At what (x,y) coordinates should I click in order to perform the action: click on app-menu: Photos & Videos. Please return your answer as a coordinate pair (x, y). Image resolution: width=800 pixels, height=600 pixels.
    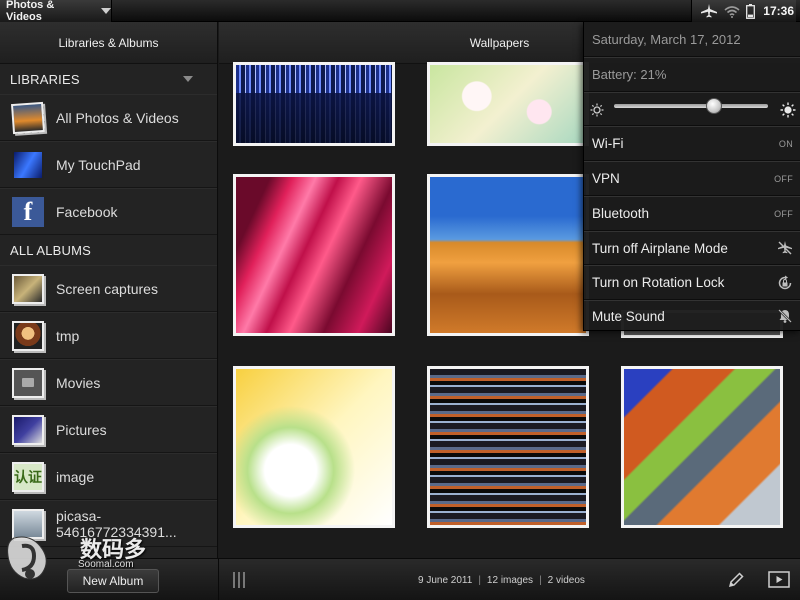
    Looking at the image, I should click on (56, 11).